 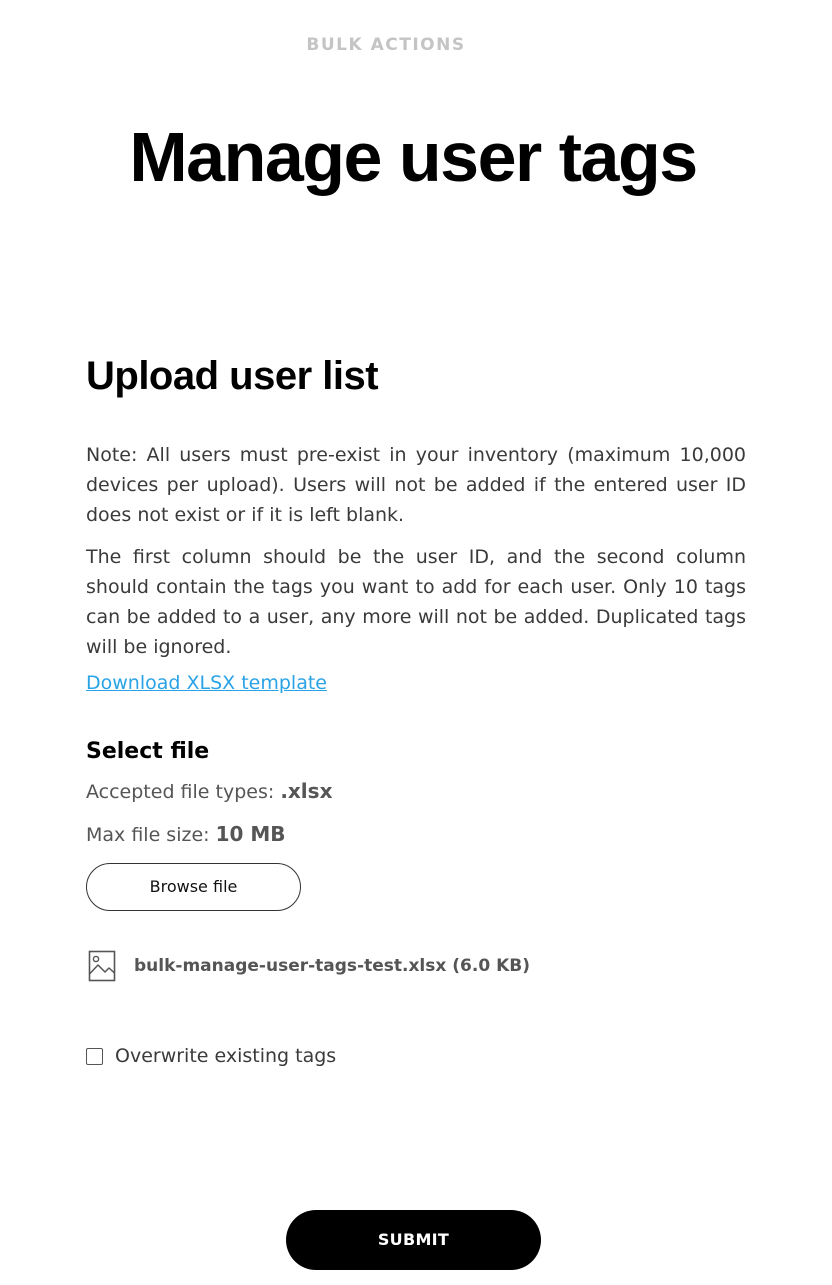 I want to click on overwrite-tags-label: Overwrite existing tags, so click(x=225, y=1056).